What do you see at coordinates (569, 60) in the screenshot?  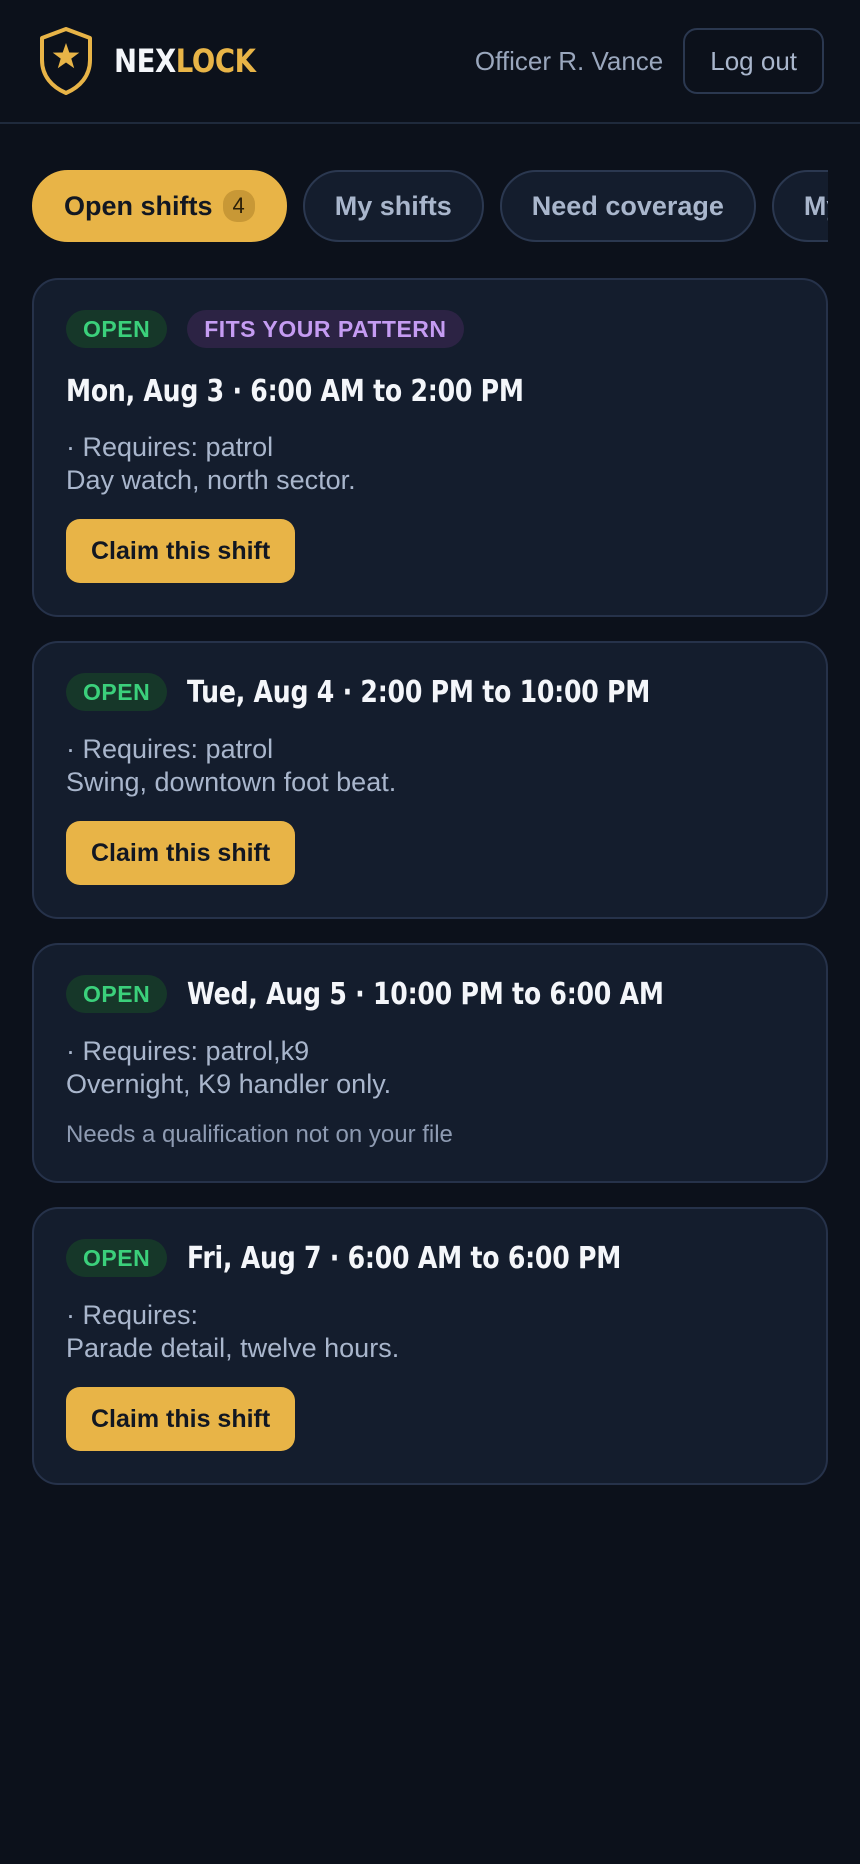 I see `officer-name: Officer R. Vance` at bounding box center [569, 60].